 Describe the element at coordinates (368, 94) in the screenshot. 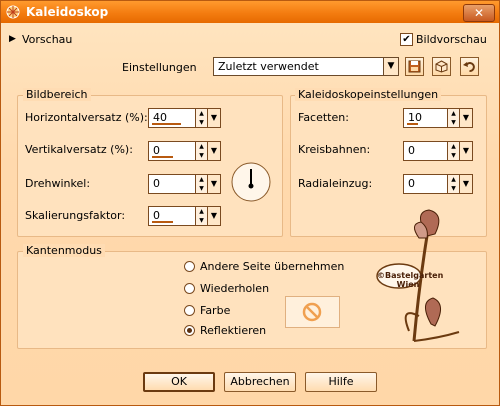

I see `kaleido-title: Kaleidoskopeinstellungen` at that location.